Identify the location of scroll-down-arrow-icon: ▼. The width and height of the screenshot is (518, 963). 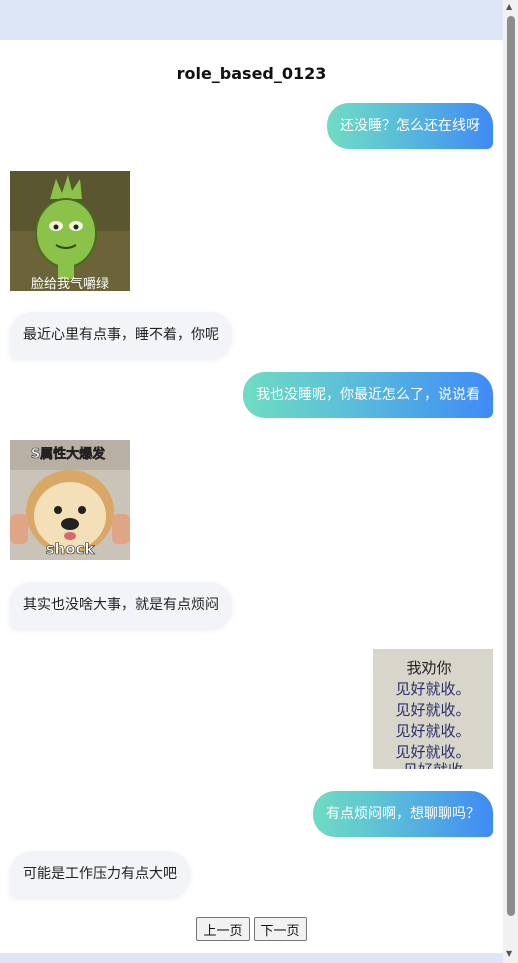
(509, 954).